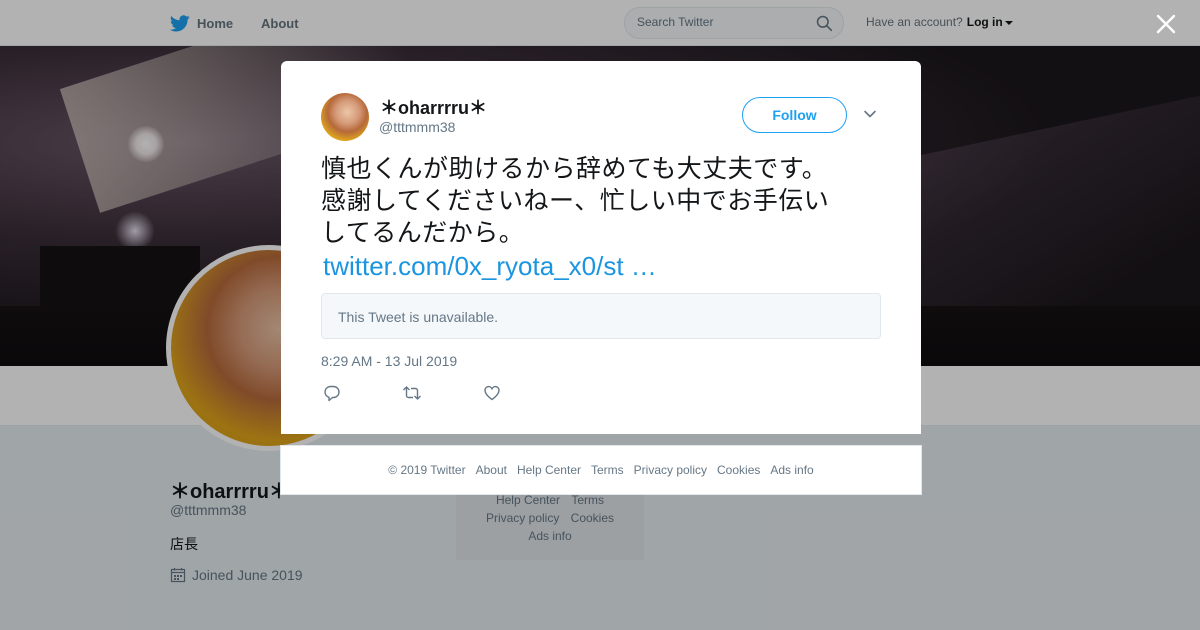 This screenshot has height=630, width=1200. I want to click on quoted-tweet-box: This Tweet is unavailable., so click(601, 316).